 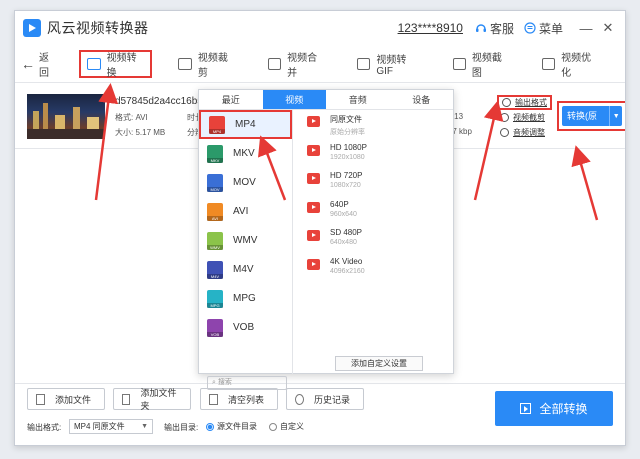 What do you see at coordinates (543, 28) in the screenshot?
I see `menu-button: 菜单` at bounding box center [543, 28].